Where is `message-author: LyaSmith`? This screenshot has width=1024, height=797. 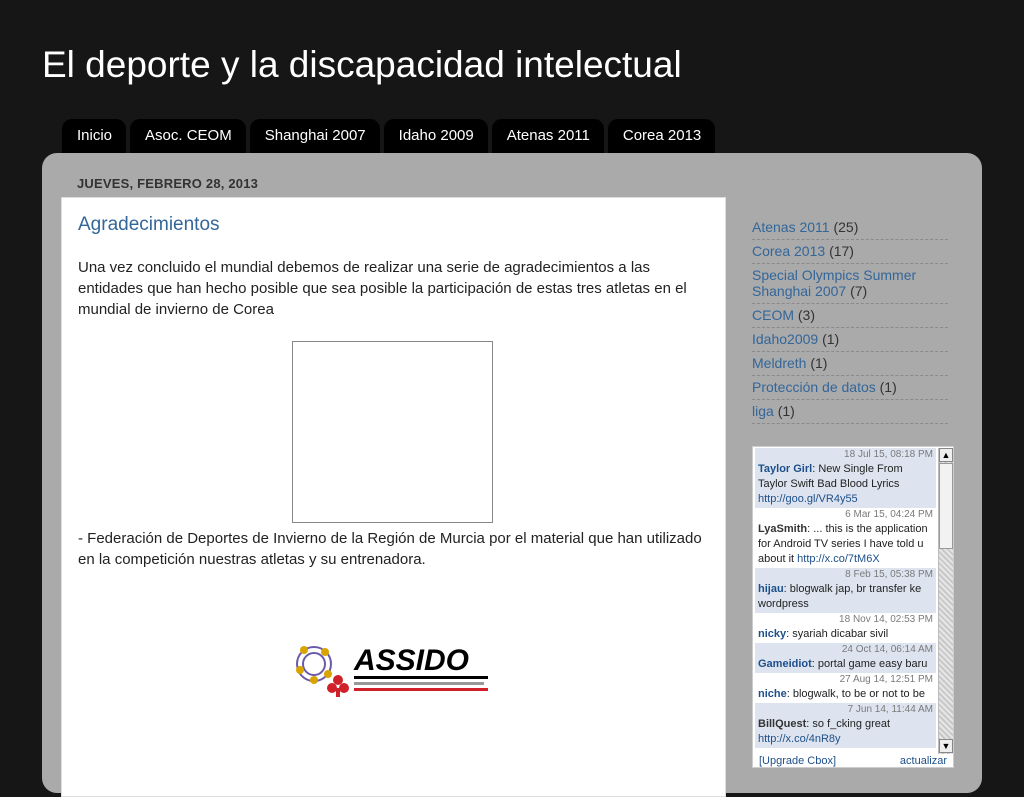
message-author: LyaSmith is located at coordinates (783, 529).